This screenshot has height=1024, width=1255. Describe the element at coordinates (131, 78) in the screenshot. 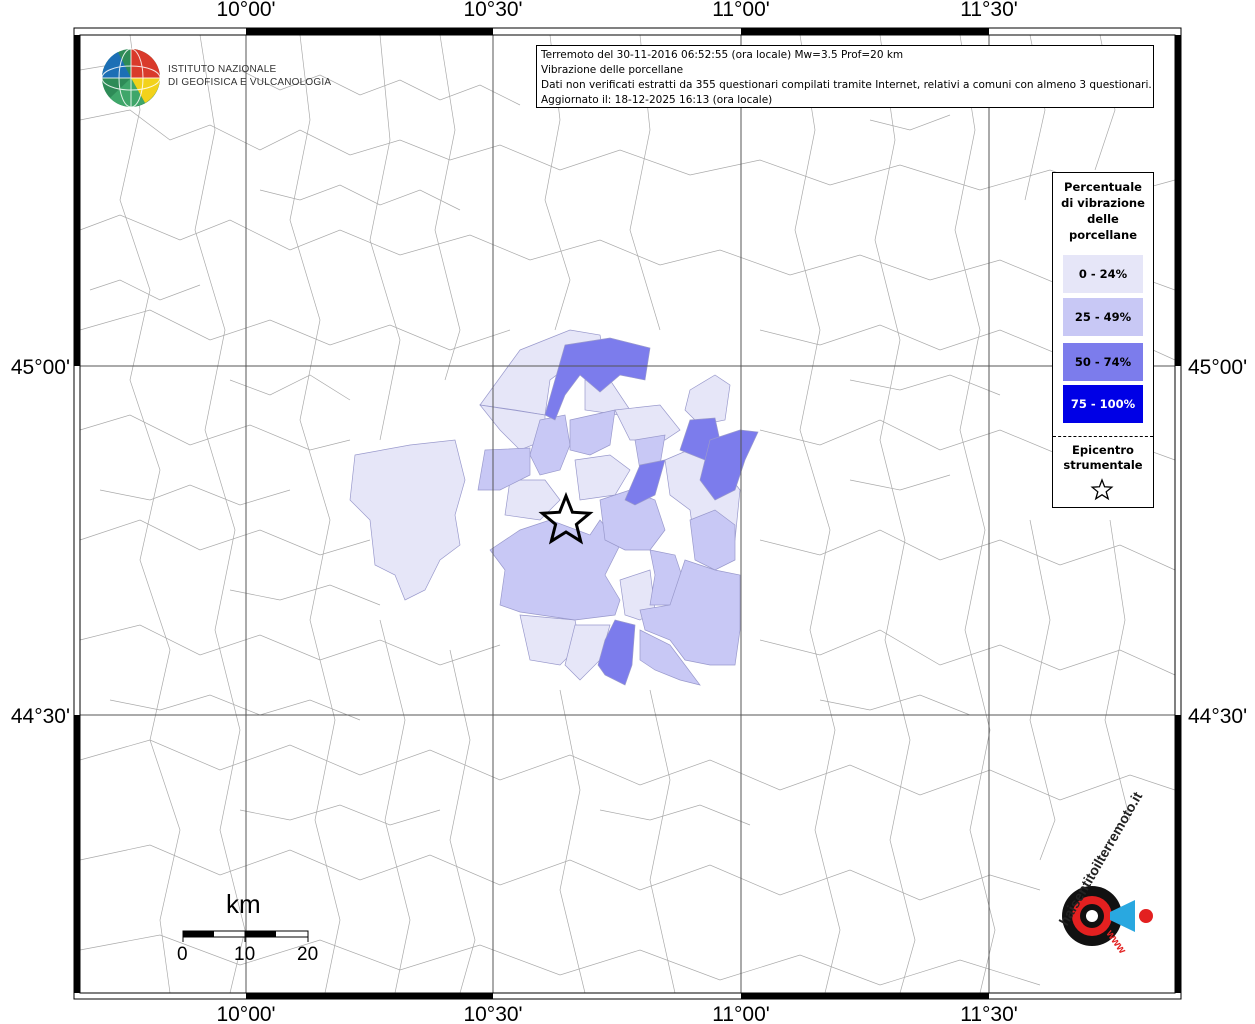

I see `ingv-logo-icon` at that location.